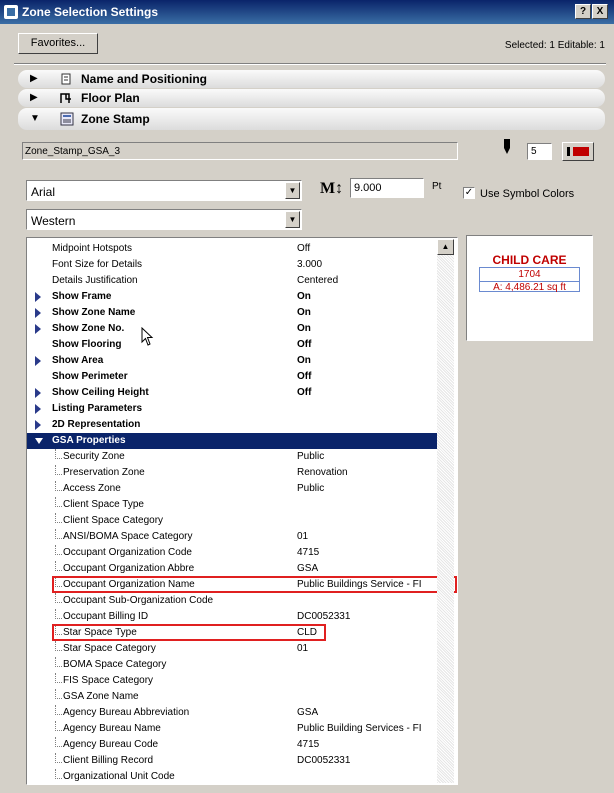  What do you see at coordinates (368, 188) in the screenshot?
I see `font-size-value: 9.000` at bounding box center [368, 188].